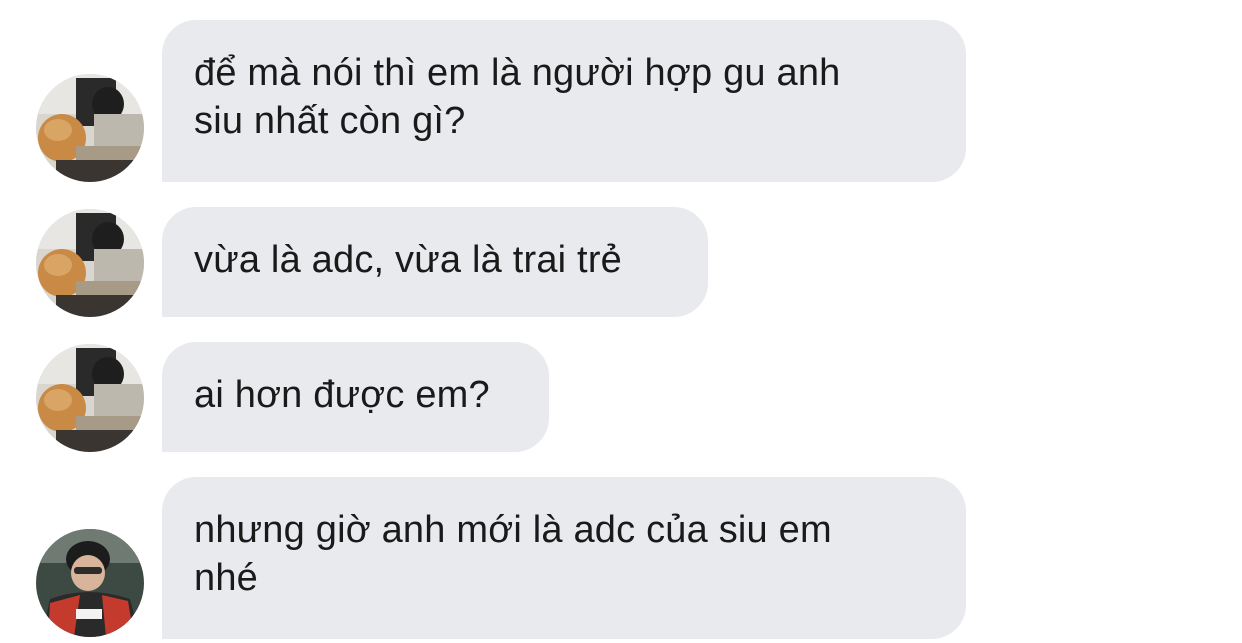 Image resolution: width=1242 pixels, height=643 pixels. I want to click on message-text: vừa là adc, vừa là trai trẻ, so click(408, 260).